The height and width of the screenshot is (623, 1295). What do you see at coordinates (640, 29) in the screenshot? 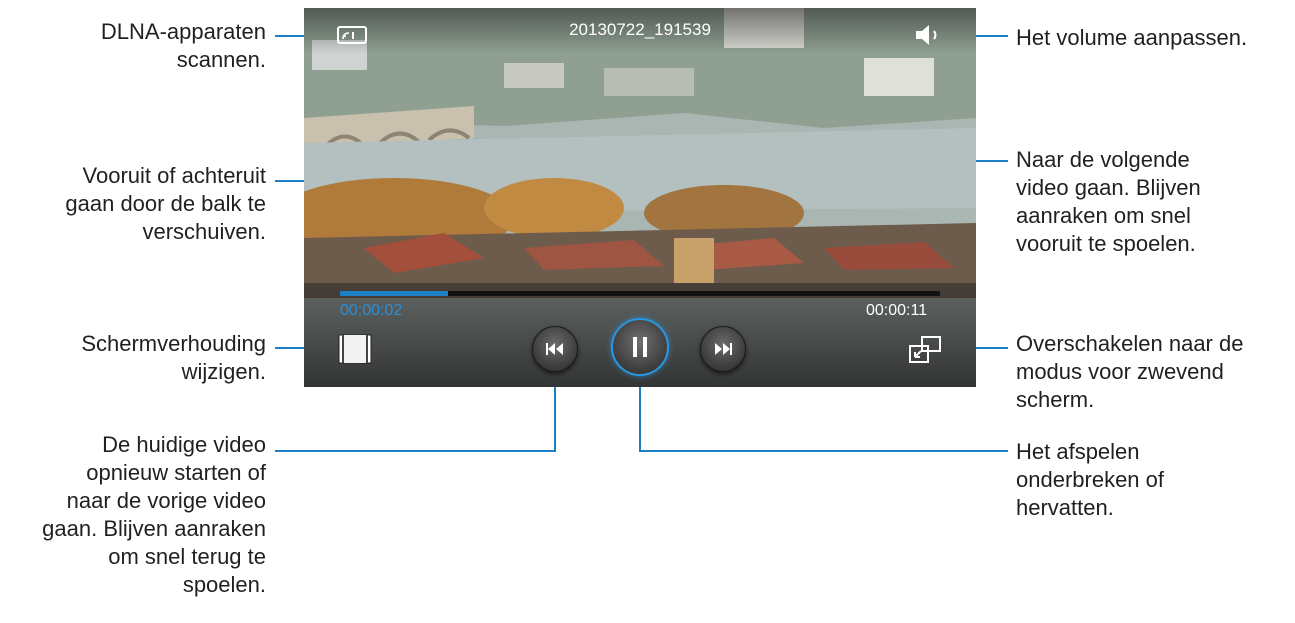
I see `video-title: 20130722_191539` at bounding box center [640, 29].